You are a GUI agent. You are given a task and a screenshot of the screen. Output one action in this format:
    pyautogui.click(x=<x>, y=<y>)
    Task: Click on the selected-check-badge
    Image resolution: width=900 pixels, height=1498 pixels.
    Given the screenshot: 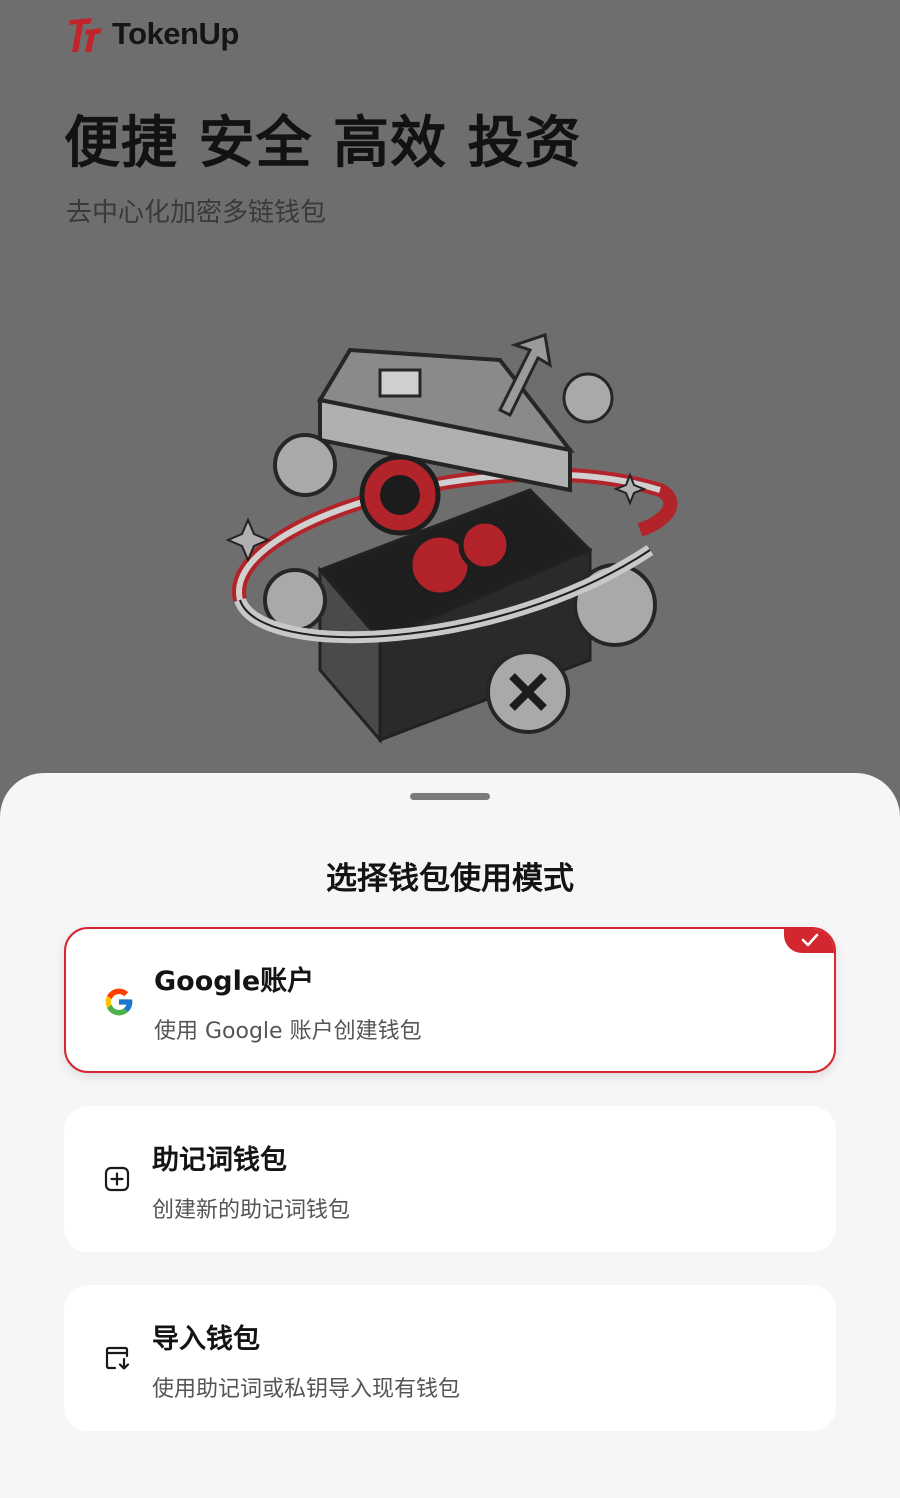 What is the action you would take?
    pyautogui.click(x=809, y=941)
    